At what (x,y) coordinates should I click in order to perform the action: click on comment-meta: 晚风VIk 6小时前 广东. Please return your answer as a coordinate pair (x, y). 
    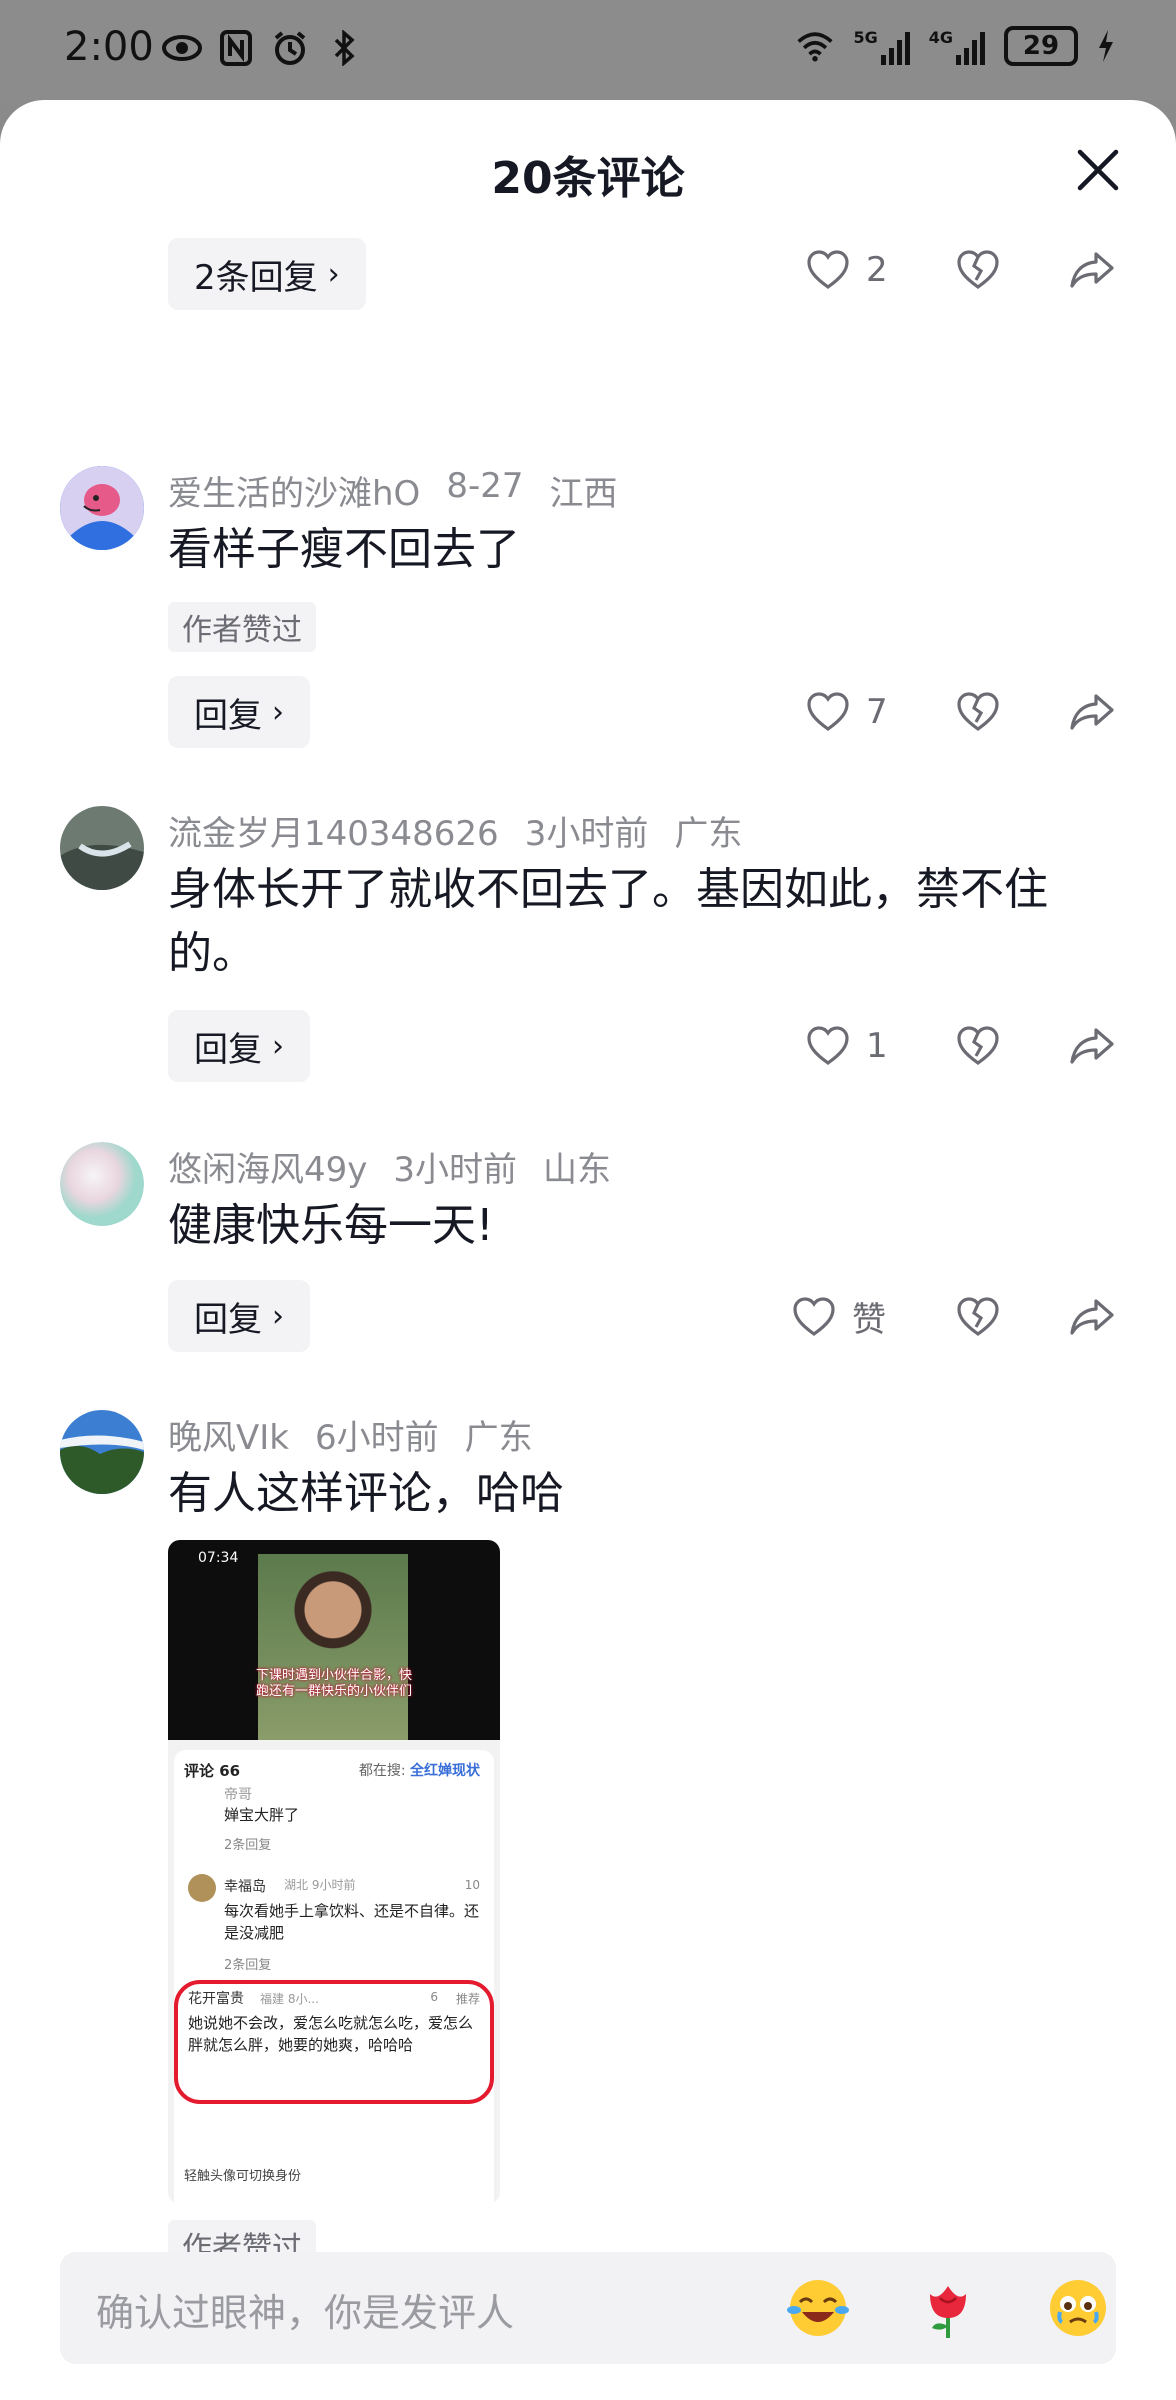
    Looking at the image, I should click on (350, 1434).